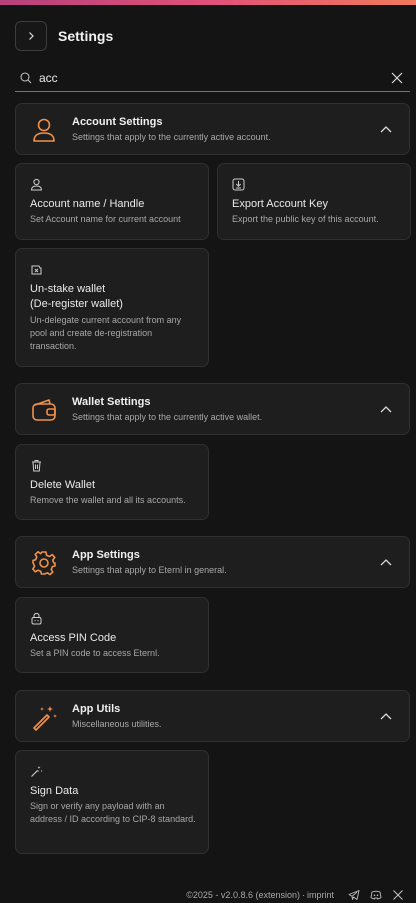 Image resolution: width=416 pixels, height=903 pixels. I want to click on search-bar, so click(212, 78).